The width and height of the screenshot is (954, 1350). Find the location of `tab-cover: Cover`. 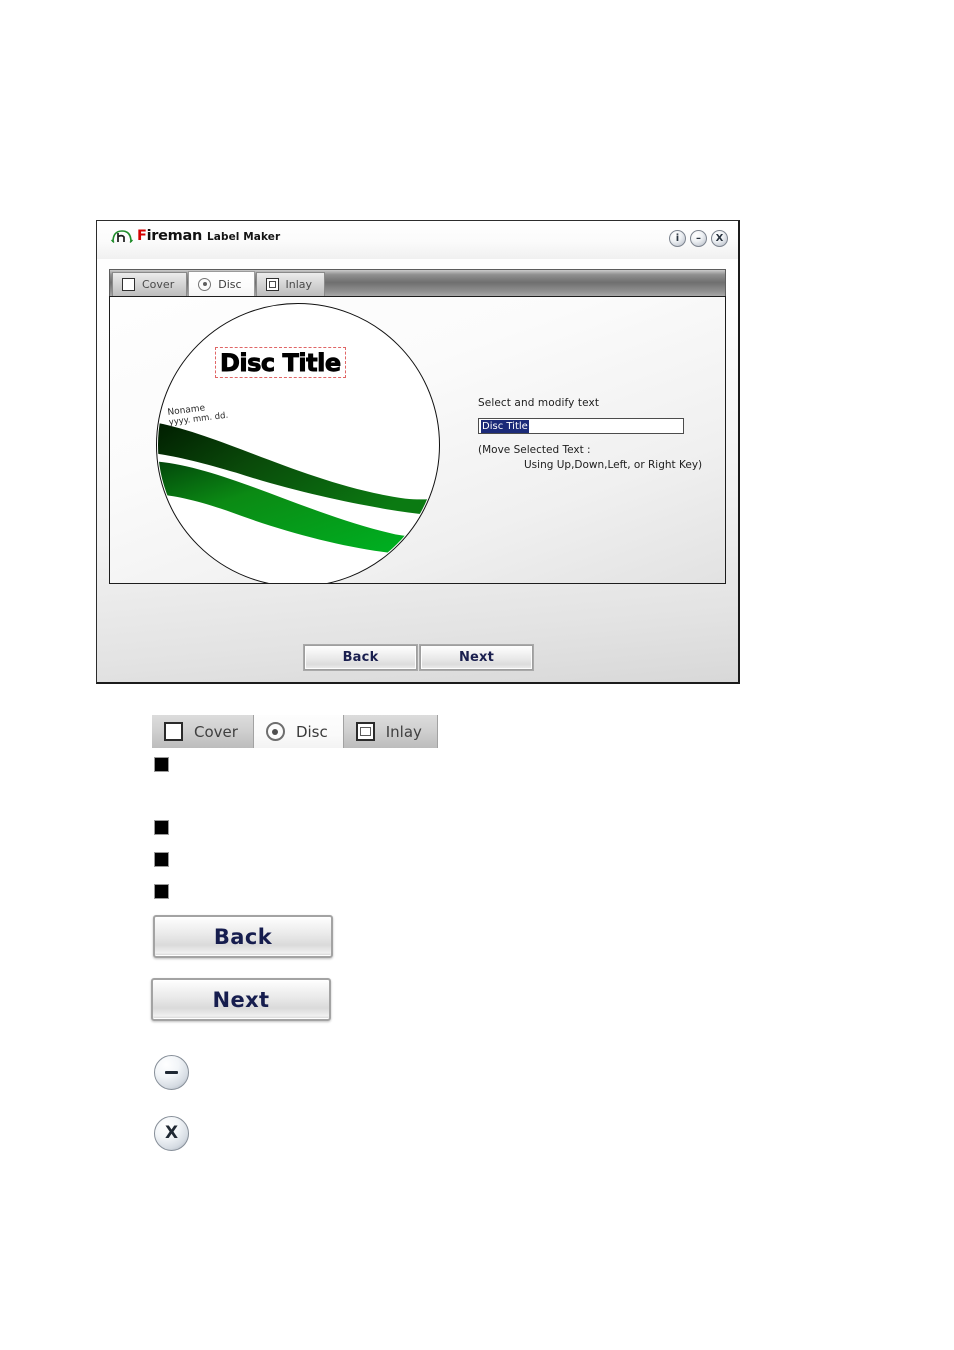

tab-cover: Cover is located at coordinates (150, 284).